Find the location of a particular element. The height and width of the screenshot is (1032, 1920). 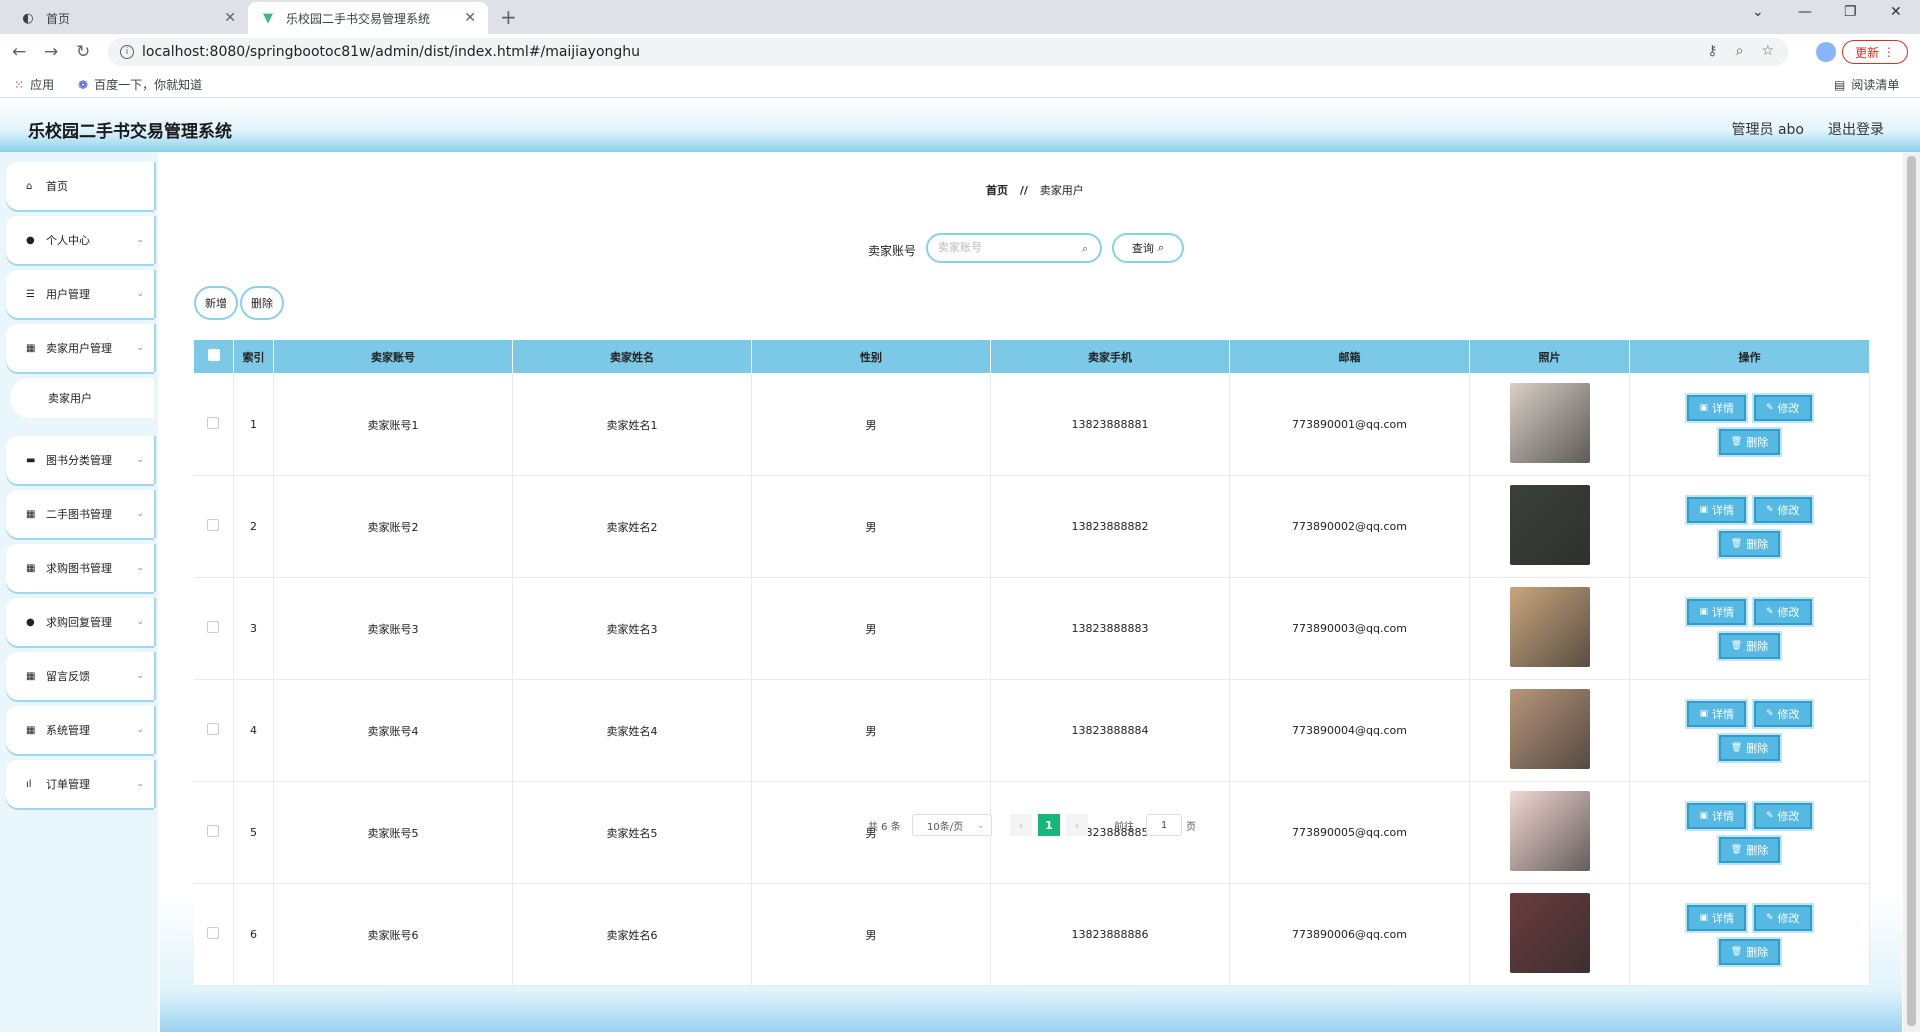

select-all-cell is located at coordinates (213, 356).